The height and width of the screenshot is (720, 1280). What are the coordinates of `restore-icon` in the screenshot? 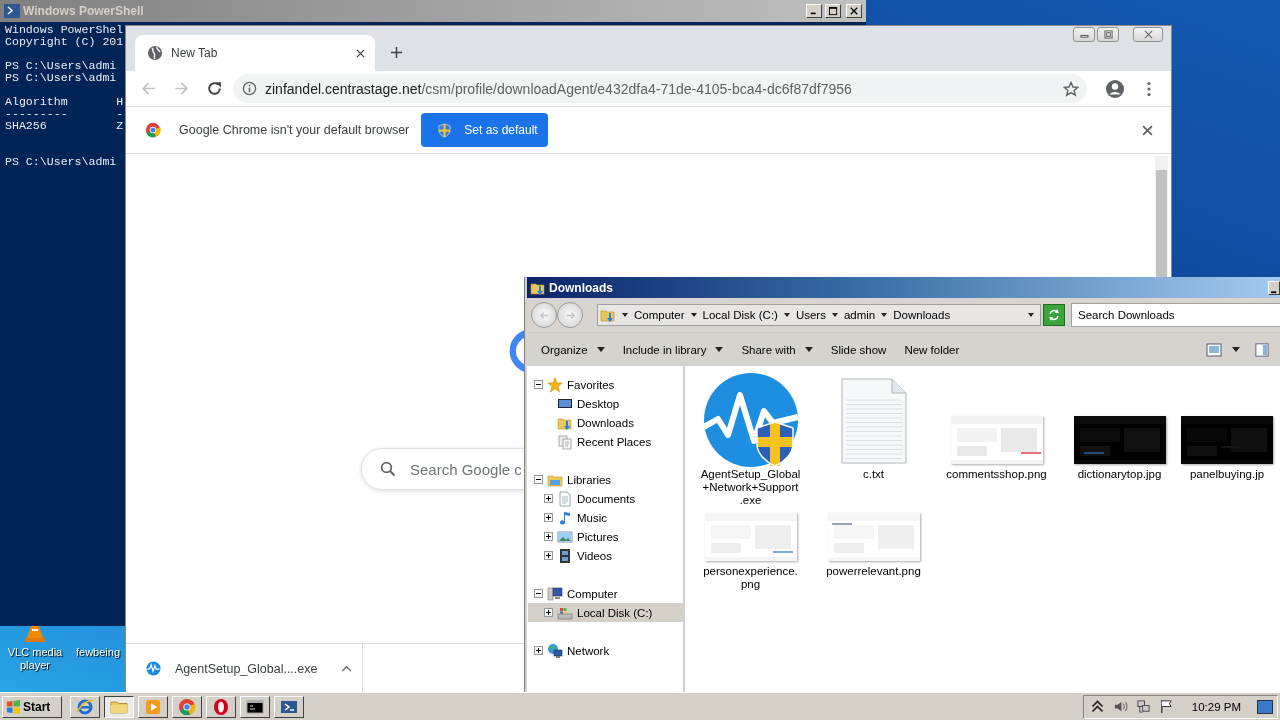 It's located at (1108, 34).